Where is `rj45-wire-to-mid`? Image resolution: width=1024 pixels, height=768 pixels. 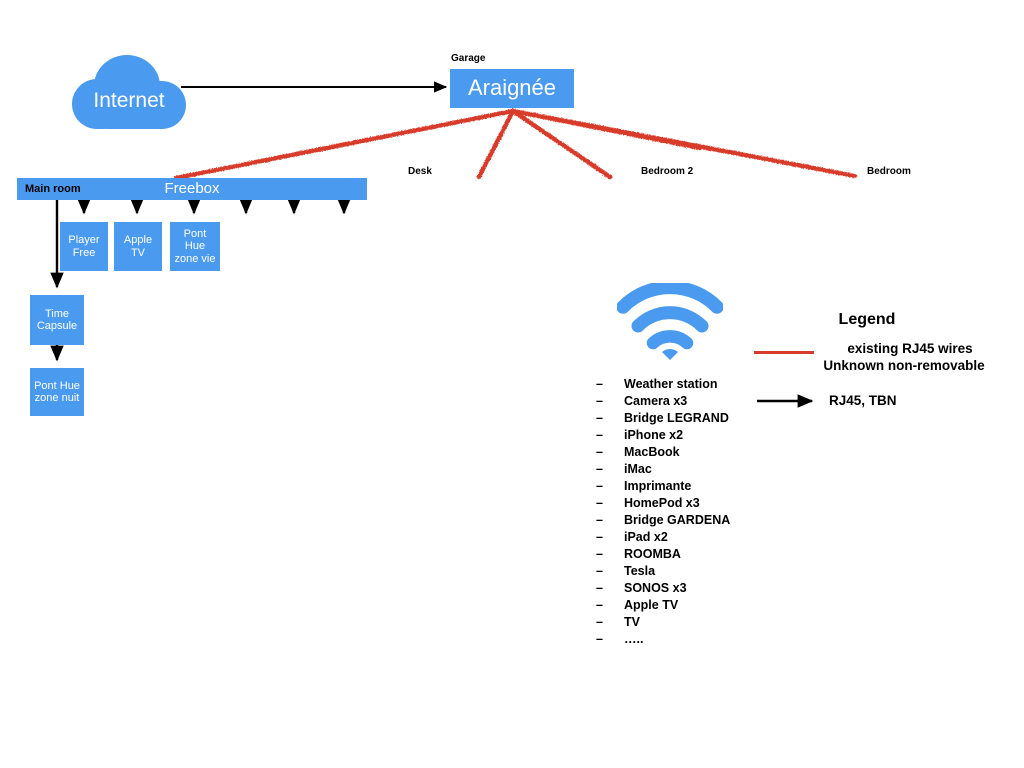 rj45-wire-to-mid is located at coordinates (561, 144).